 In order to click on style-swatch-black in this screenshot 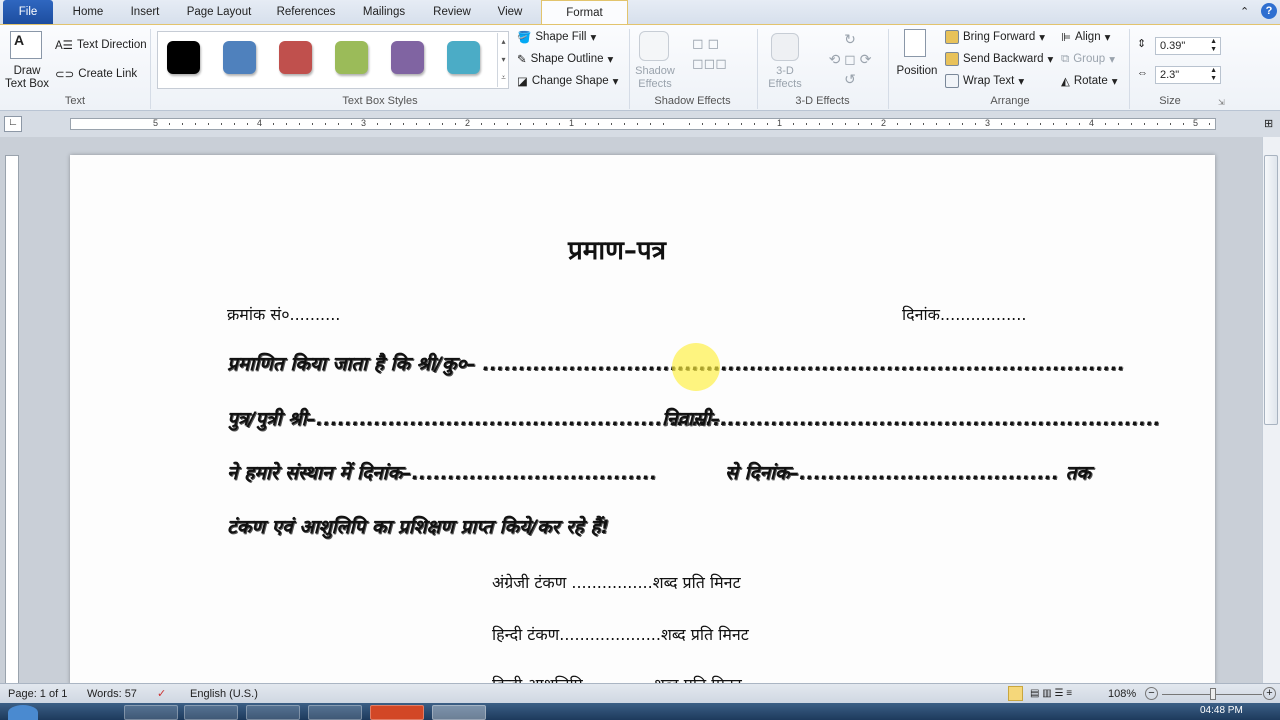, I will do `click(183, 57)`.